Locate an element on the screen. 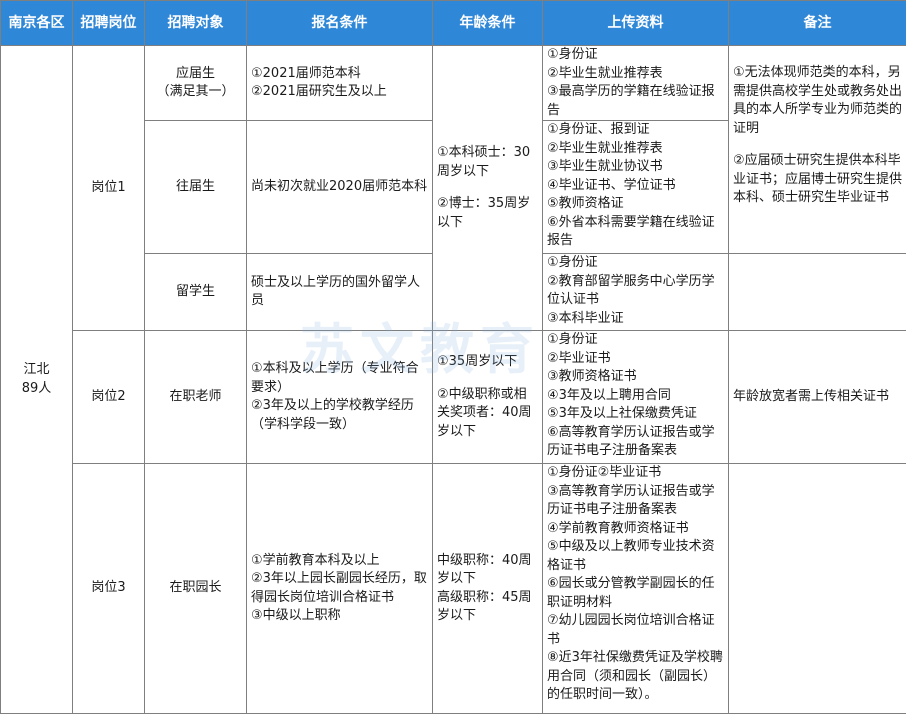 The height and width of the screenshot is (715, 906). condition-overseas-cell: 硕士及以上学历的国外留学人员 is located at coordinates (339, 292).